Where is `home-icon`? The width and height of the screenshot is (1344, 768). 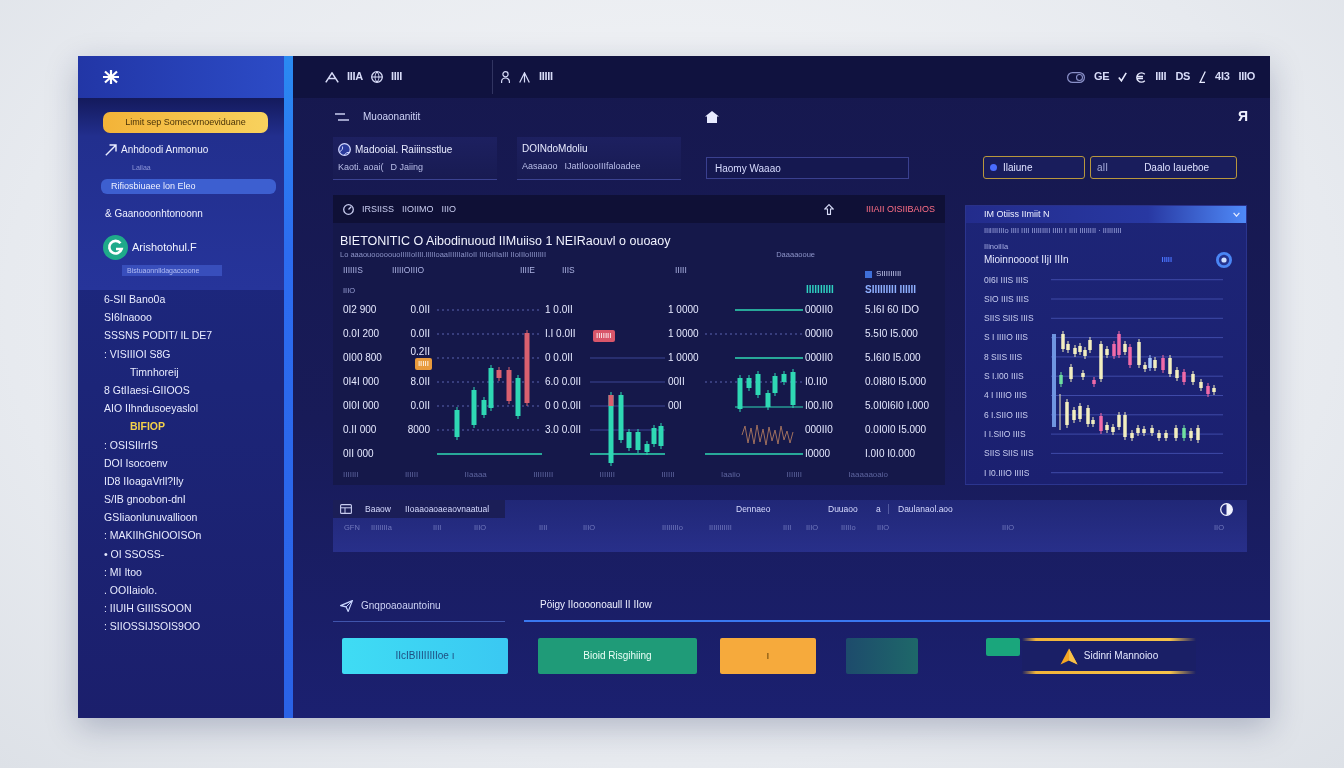 home-icon is located at coordinates (712, 116).